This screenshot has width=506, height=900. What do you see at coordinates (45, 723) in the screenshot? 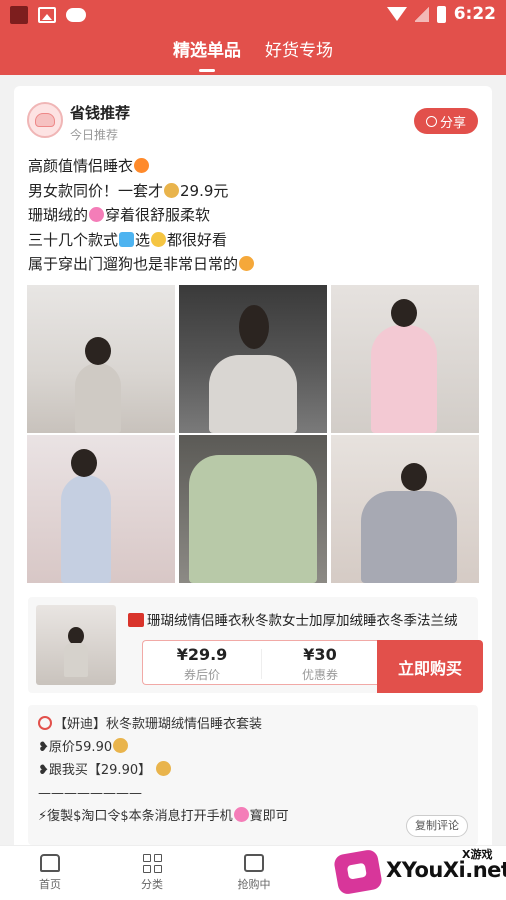
I see `circle-icon` at bounding box center [45, 723].